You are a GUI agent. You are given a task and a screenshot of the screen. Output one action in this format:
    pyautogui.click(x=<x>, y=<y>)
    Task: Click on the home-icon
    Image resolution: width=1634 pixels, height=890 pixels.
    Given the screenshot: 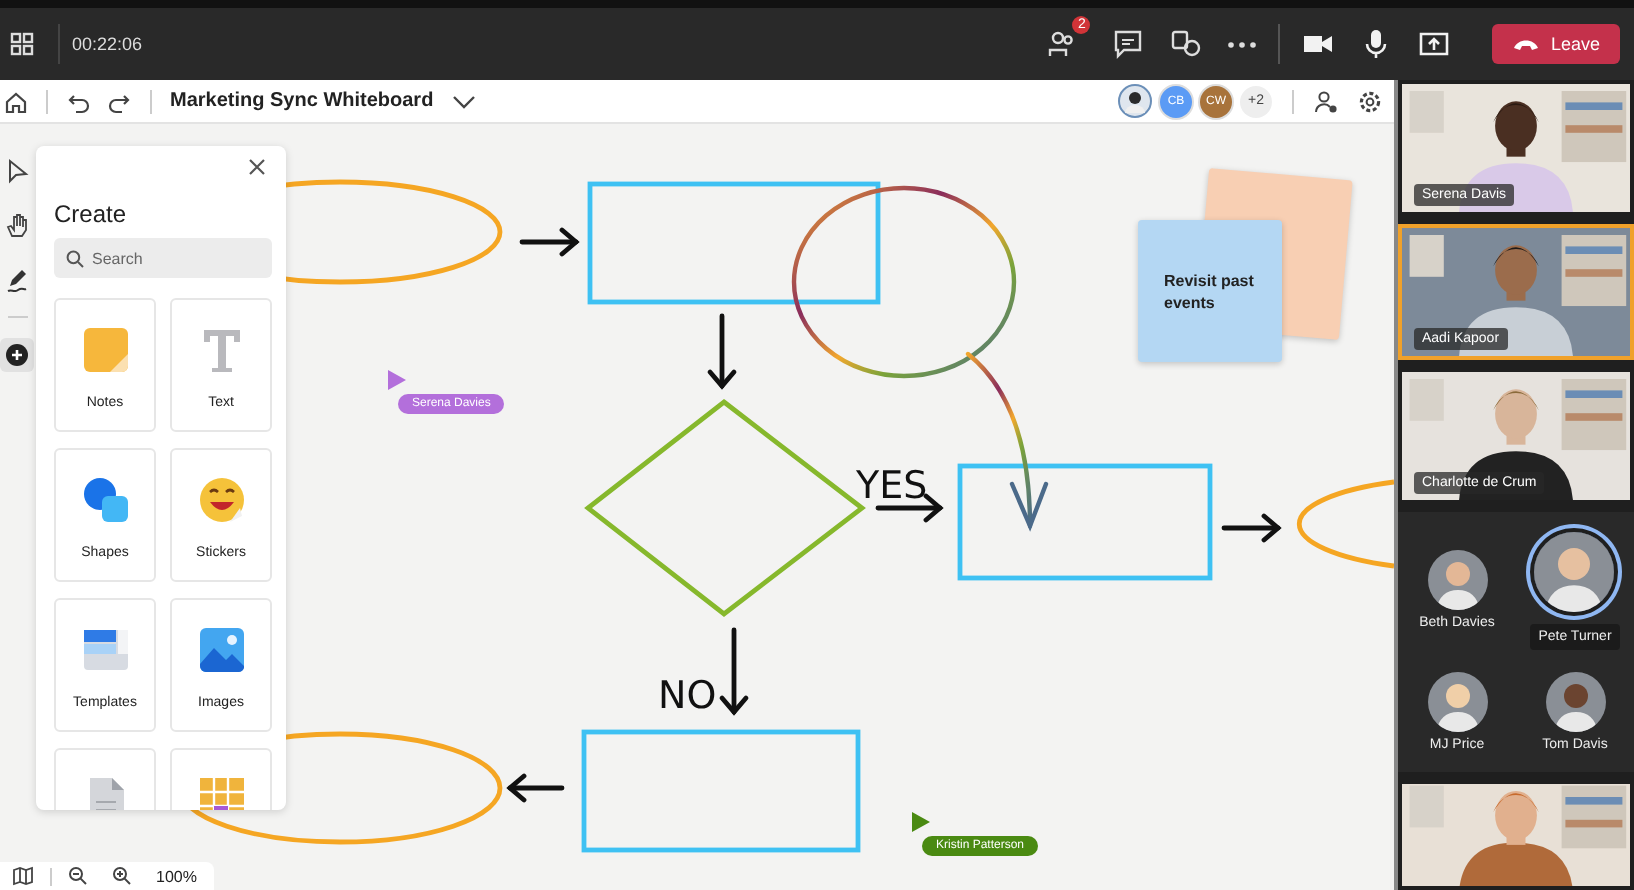 What is the action you would take?
    pyautogui.click(x=16, y=101)
    